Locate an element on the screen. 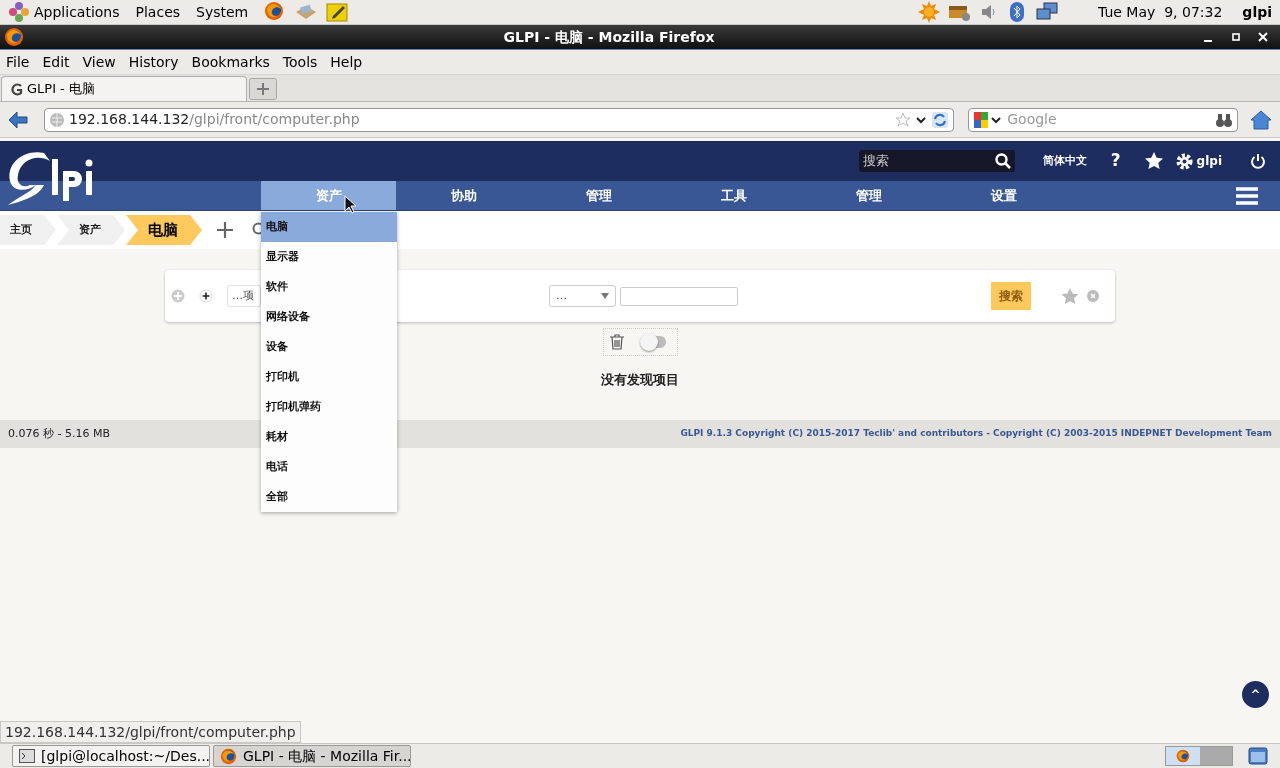 The width and height of the screenshot is (1280, 768). workspace-switcher is located at coordinates (1199, 756).